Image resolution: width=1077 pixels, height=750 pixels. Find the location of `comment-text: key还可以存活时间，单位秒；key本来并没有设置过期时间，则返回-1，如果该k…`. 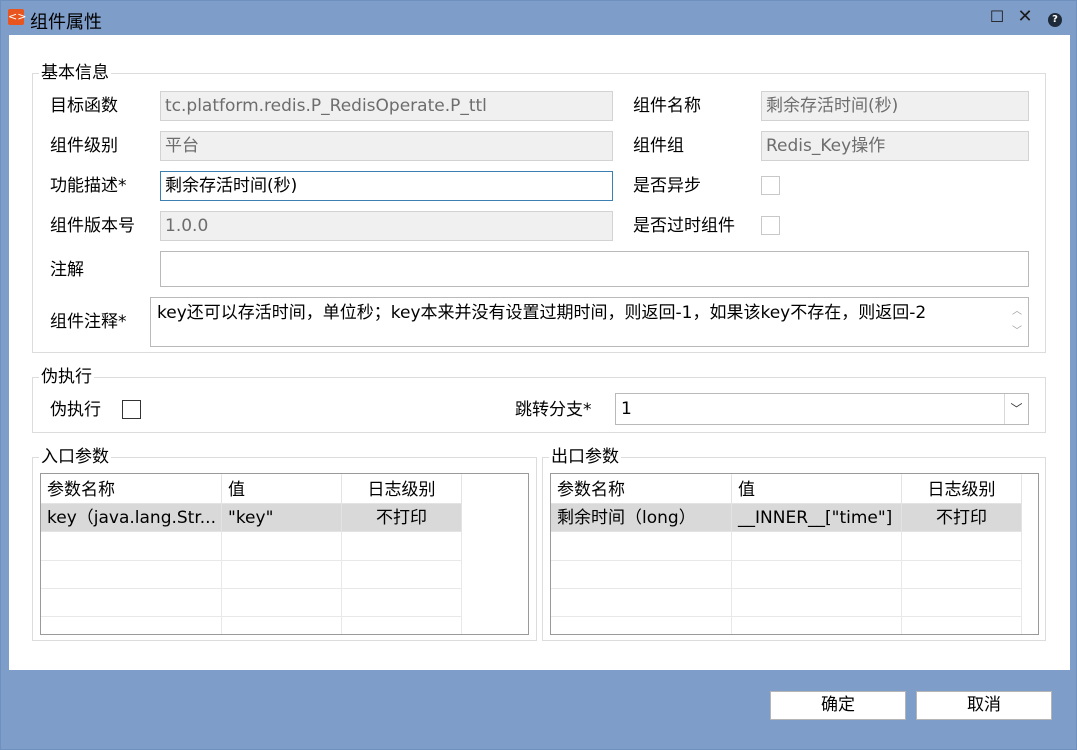

comment-text: key还可以存活时间，单位秒；key本来并没有设置过期时间，则返回-1，如果该k… is located at coordinates (542, 313).